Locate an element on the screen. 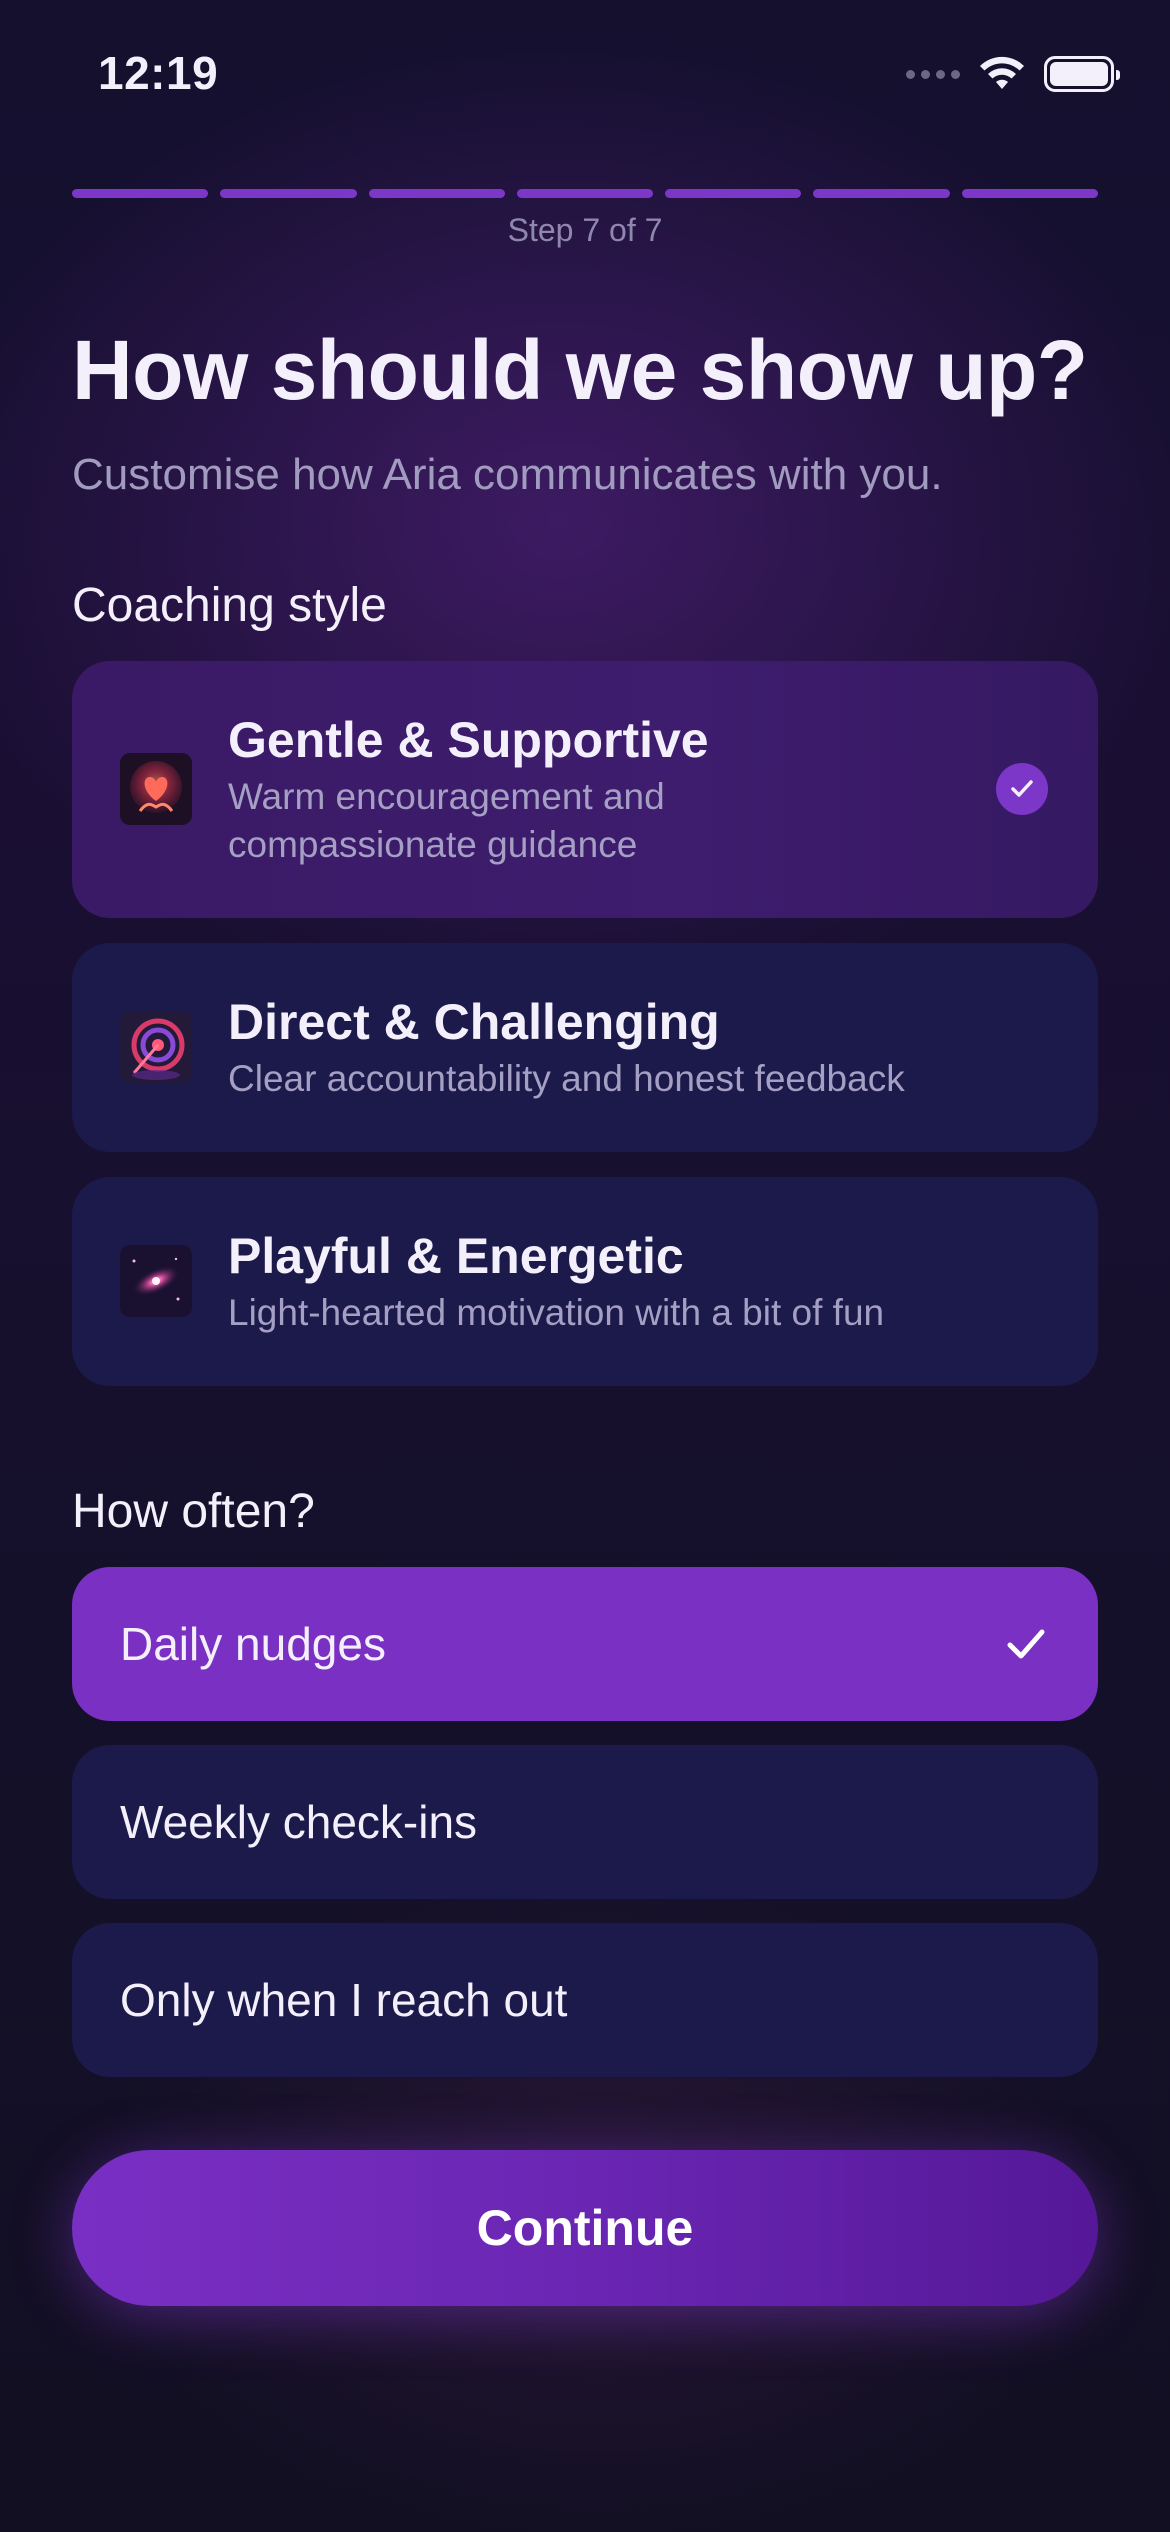  wifi-icon is located at coordinates (1002, 74).